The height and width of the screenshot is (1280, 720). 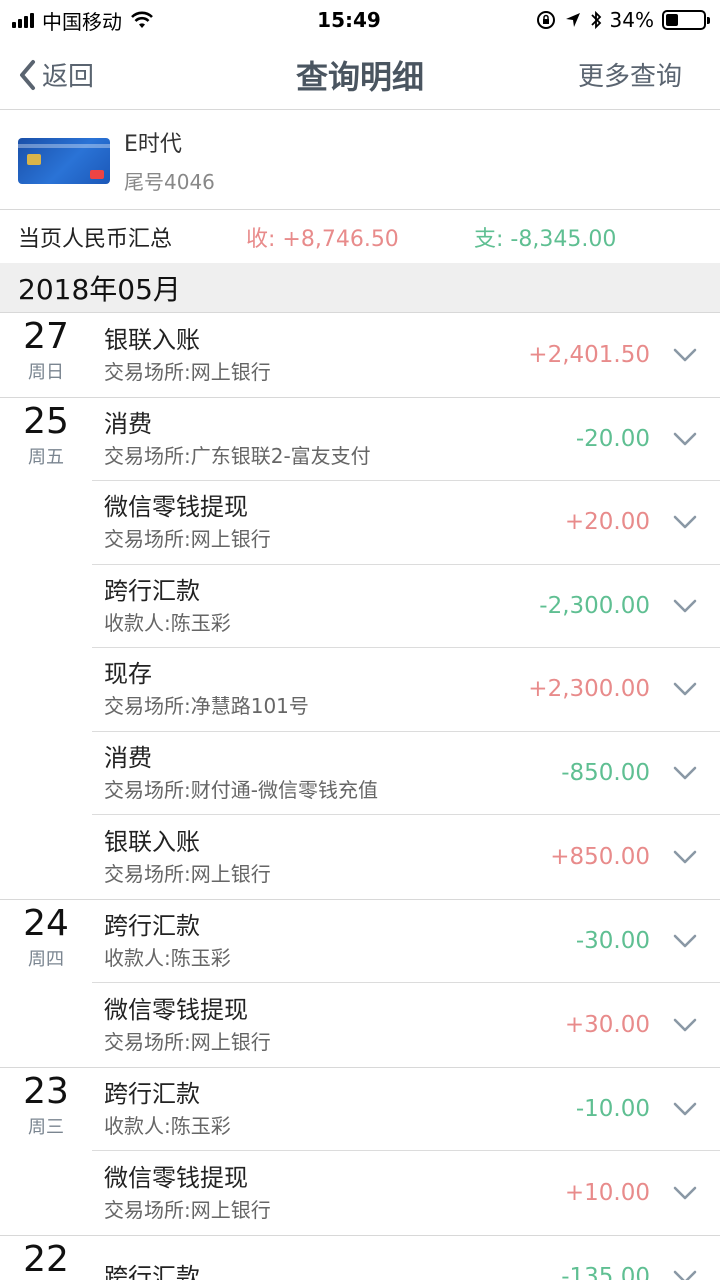 I want to click on month-header: 2018年05月, so click(x=360, y=288).